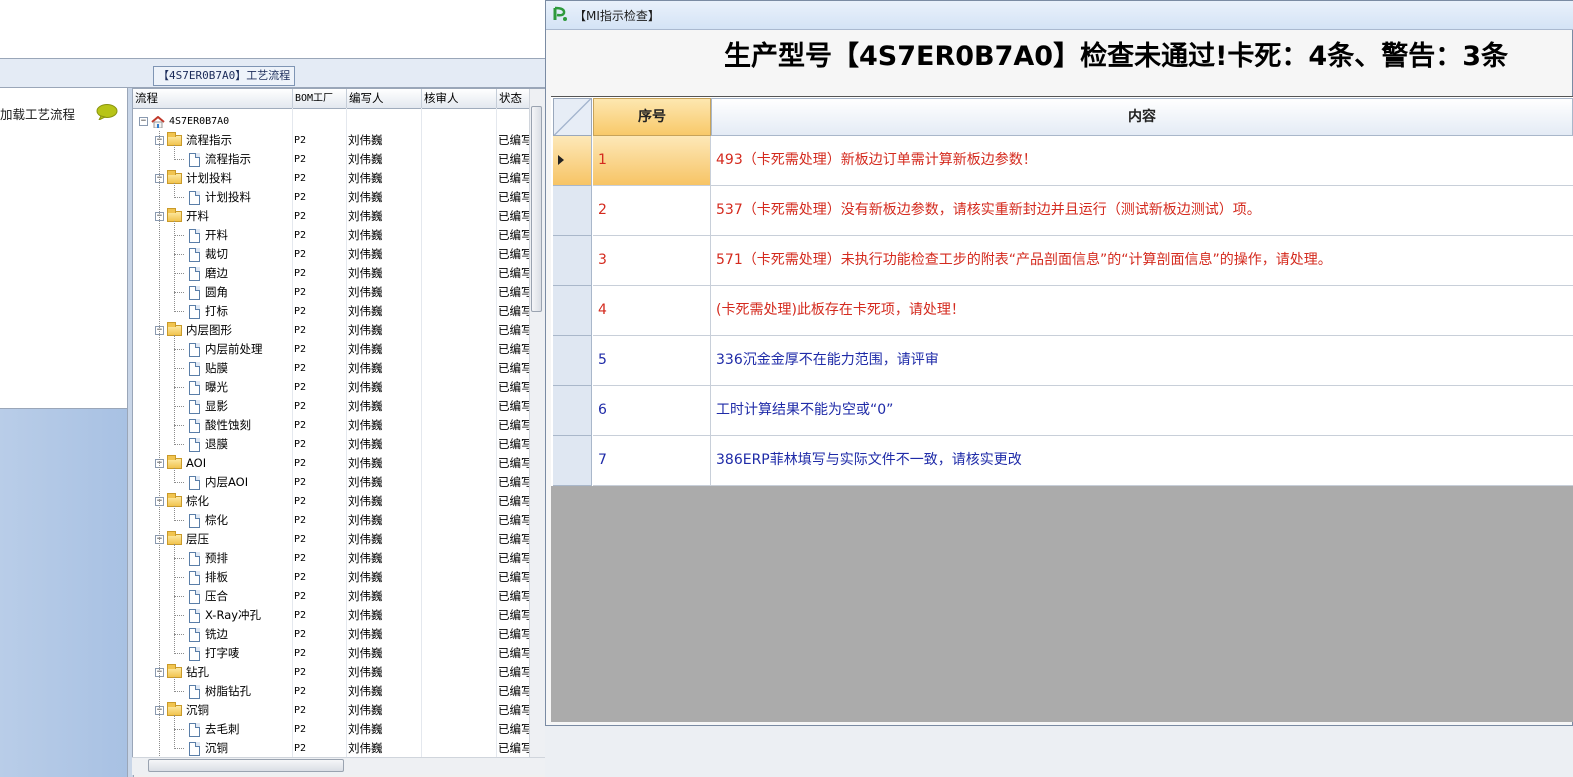 This screenshot has height=777, width=1573. What do you see at coordinates (333, 482) in the screenshot?
I see `tree-item-row: 内层AOI P2 刘伟巍 已编写` at bounding box center [333, 482].